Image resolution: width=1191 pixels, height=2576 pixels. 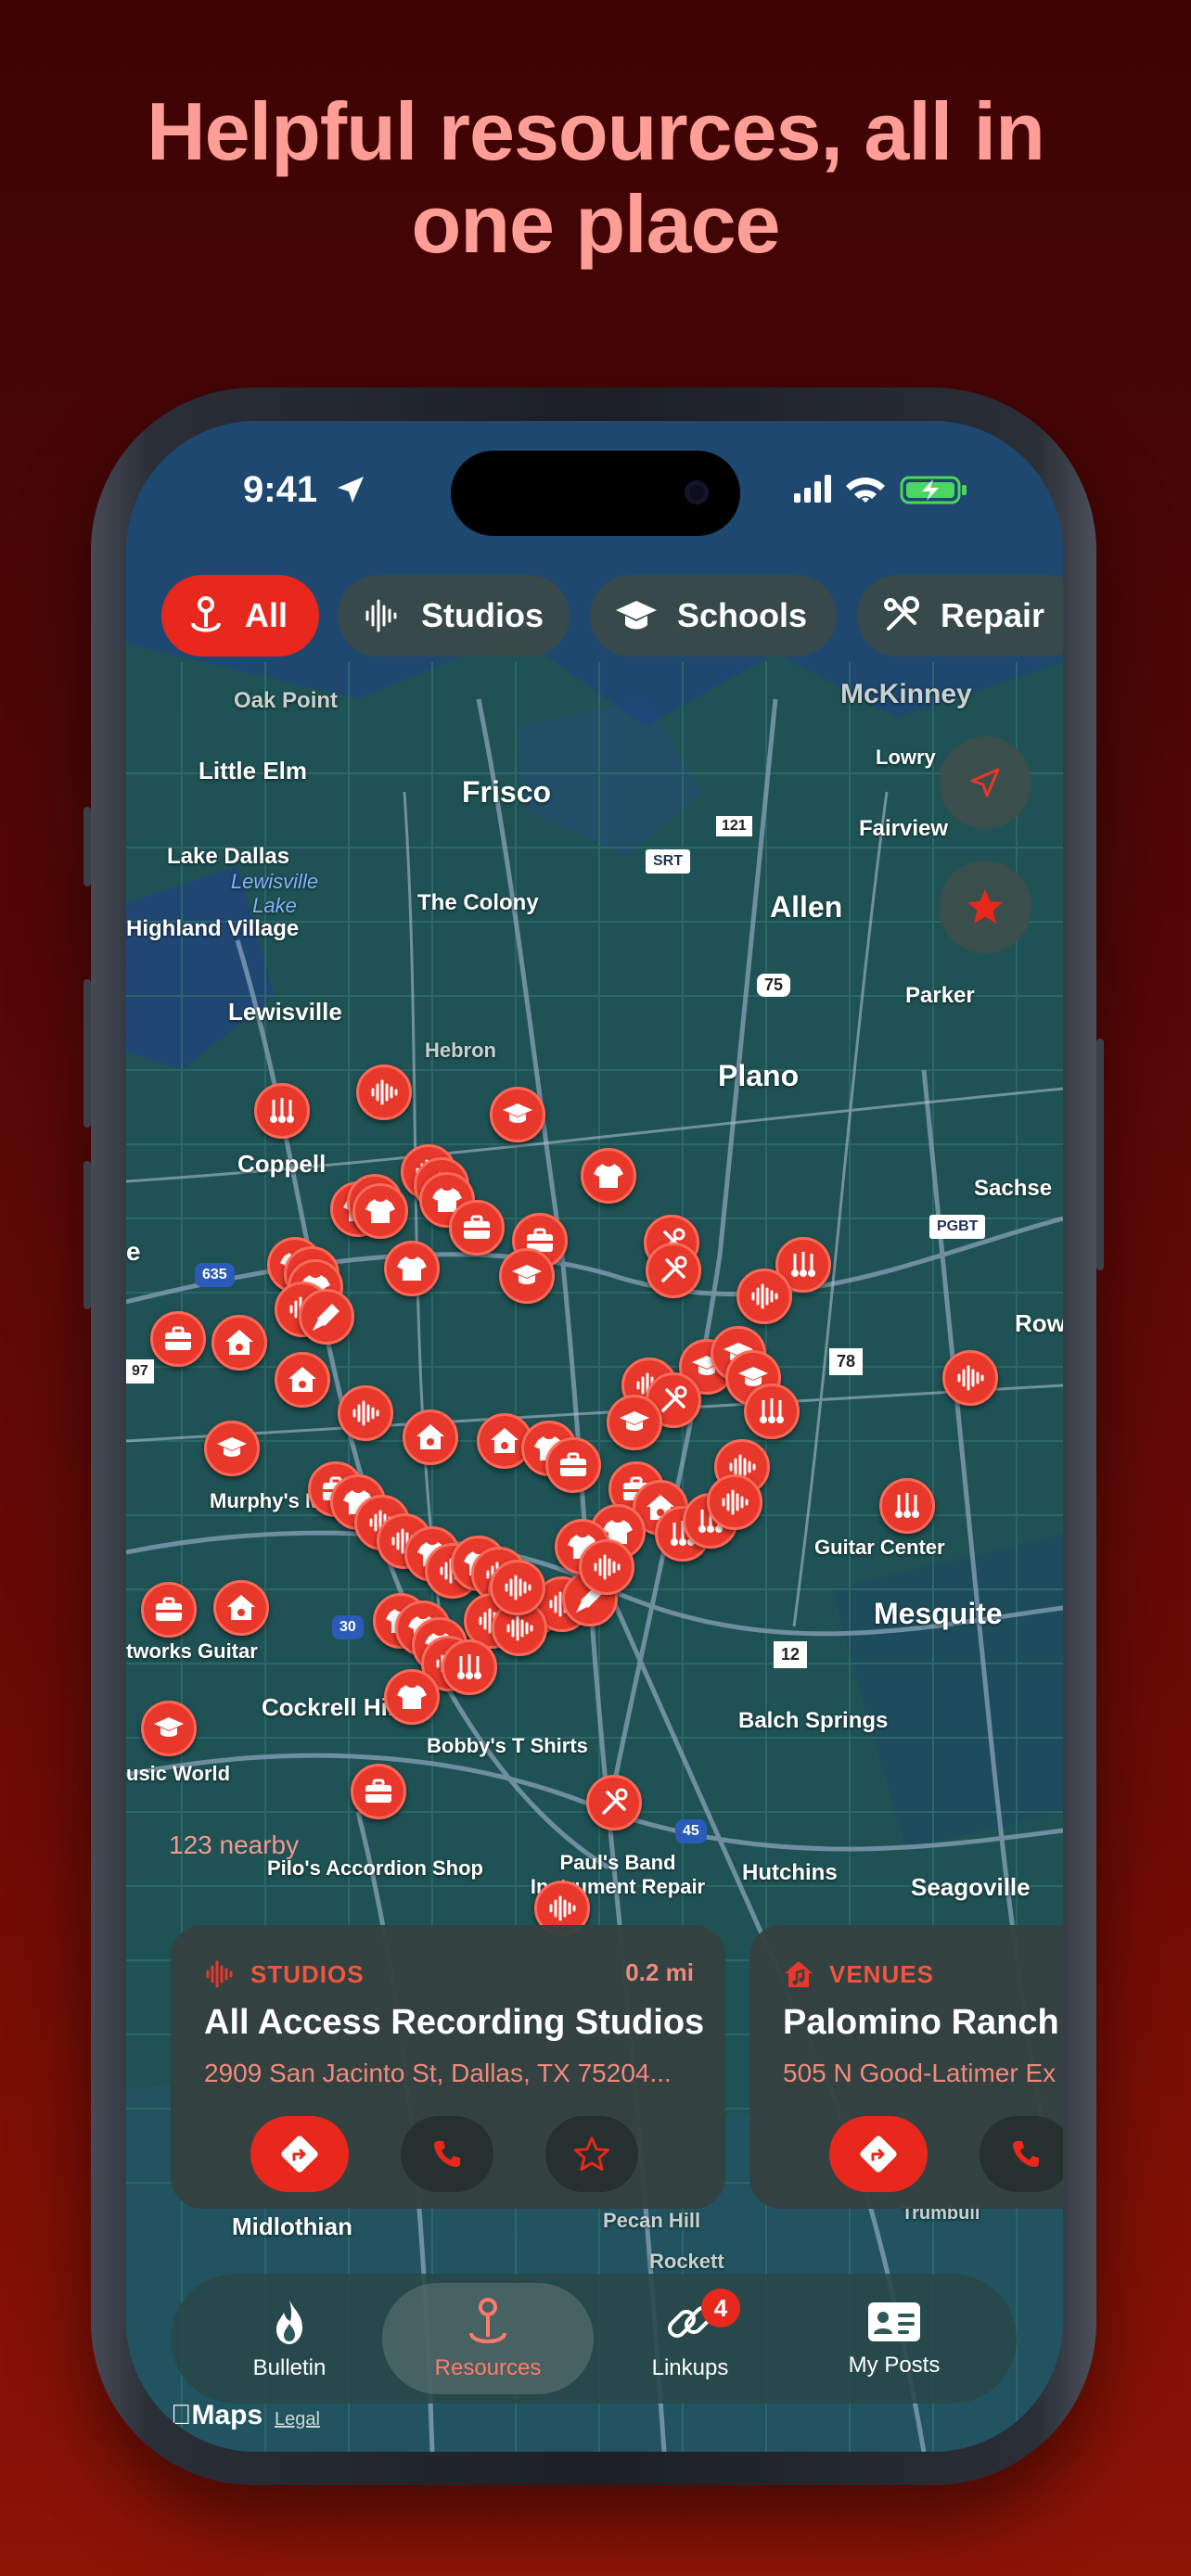 What do you see at coordinates (478, 903) in the screenshot?
I see `map-label: The Colony` at bounding box center [478, 903].